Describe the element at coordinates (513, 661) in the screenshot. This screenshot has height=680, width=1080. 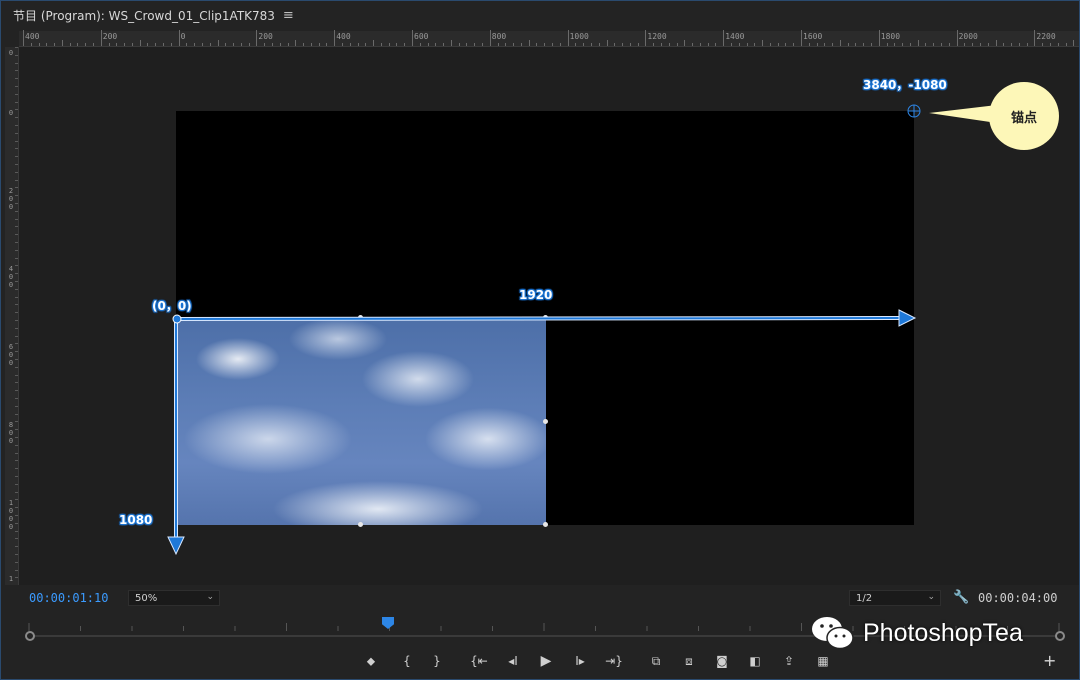
I see `step-back-button: ◂I` at that location.